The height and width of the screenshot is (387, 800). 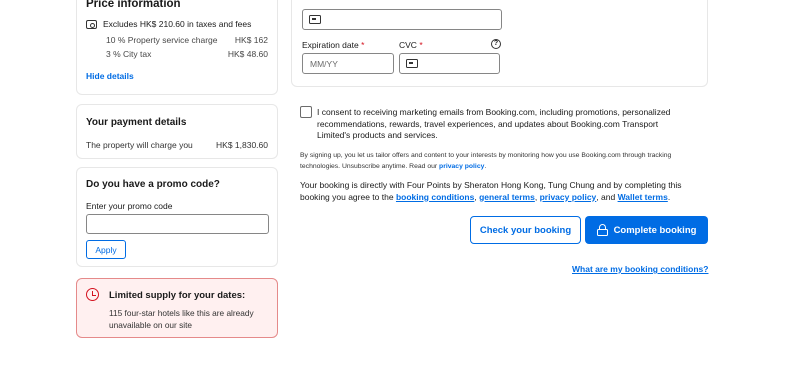 I want to click on complete-booking-label: Complete booking, so click(x=655, y=230).